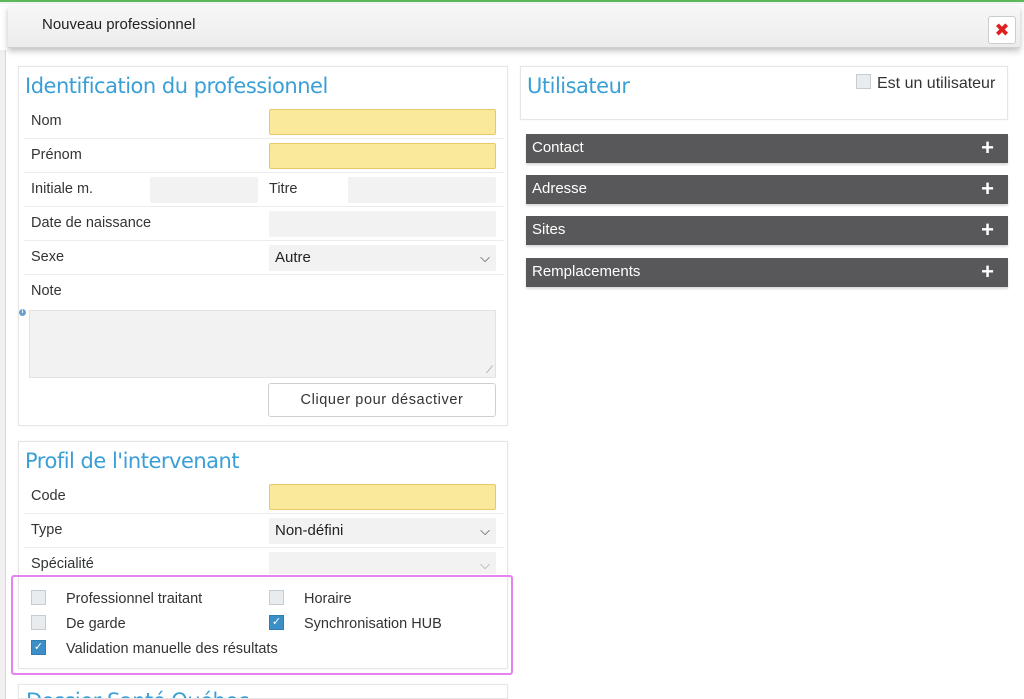  Describe the element at coordinates (262, 625) in the screenshot. I see `selection-highlight` at that location.